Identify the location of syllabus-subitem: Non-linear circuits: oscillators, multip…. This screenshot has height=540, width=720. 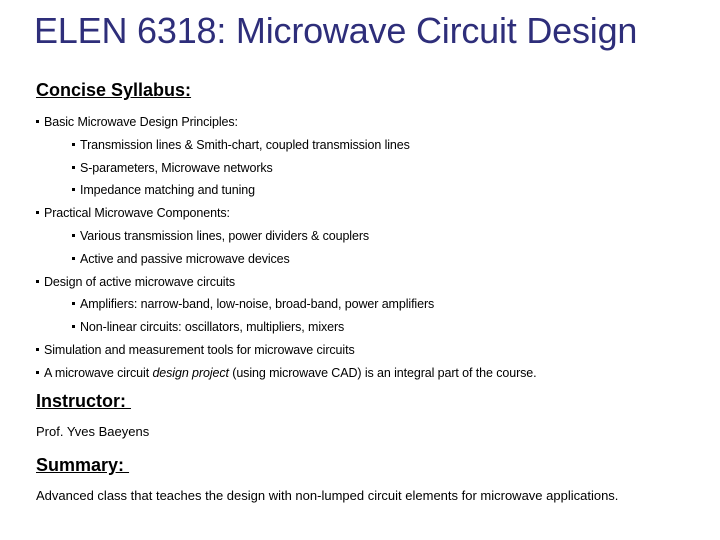
(208, 327).